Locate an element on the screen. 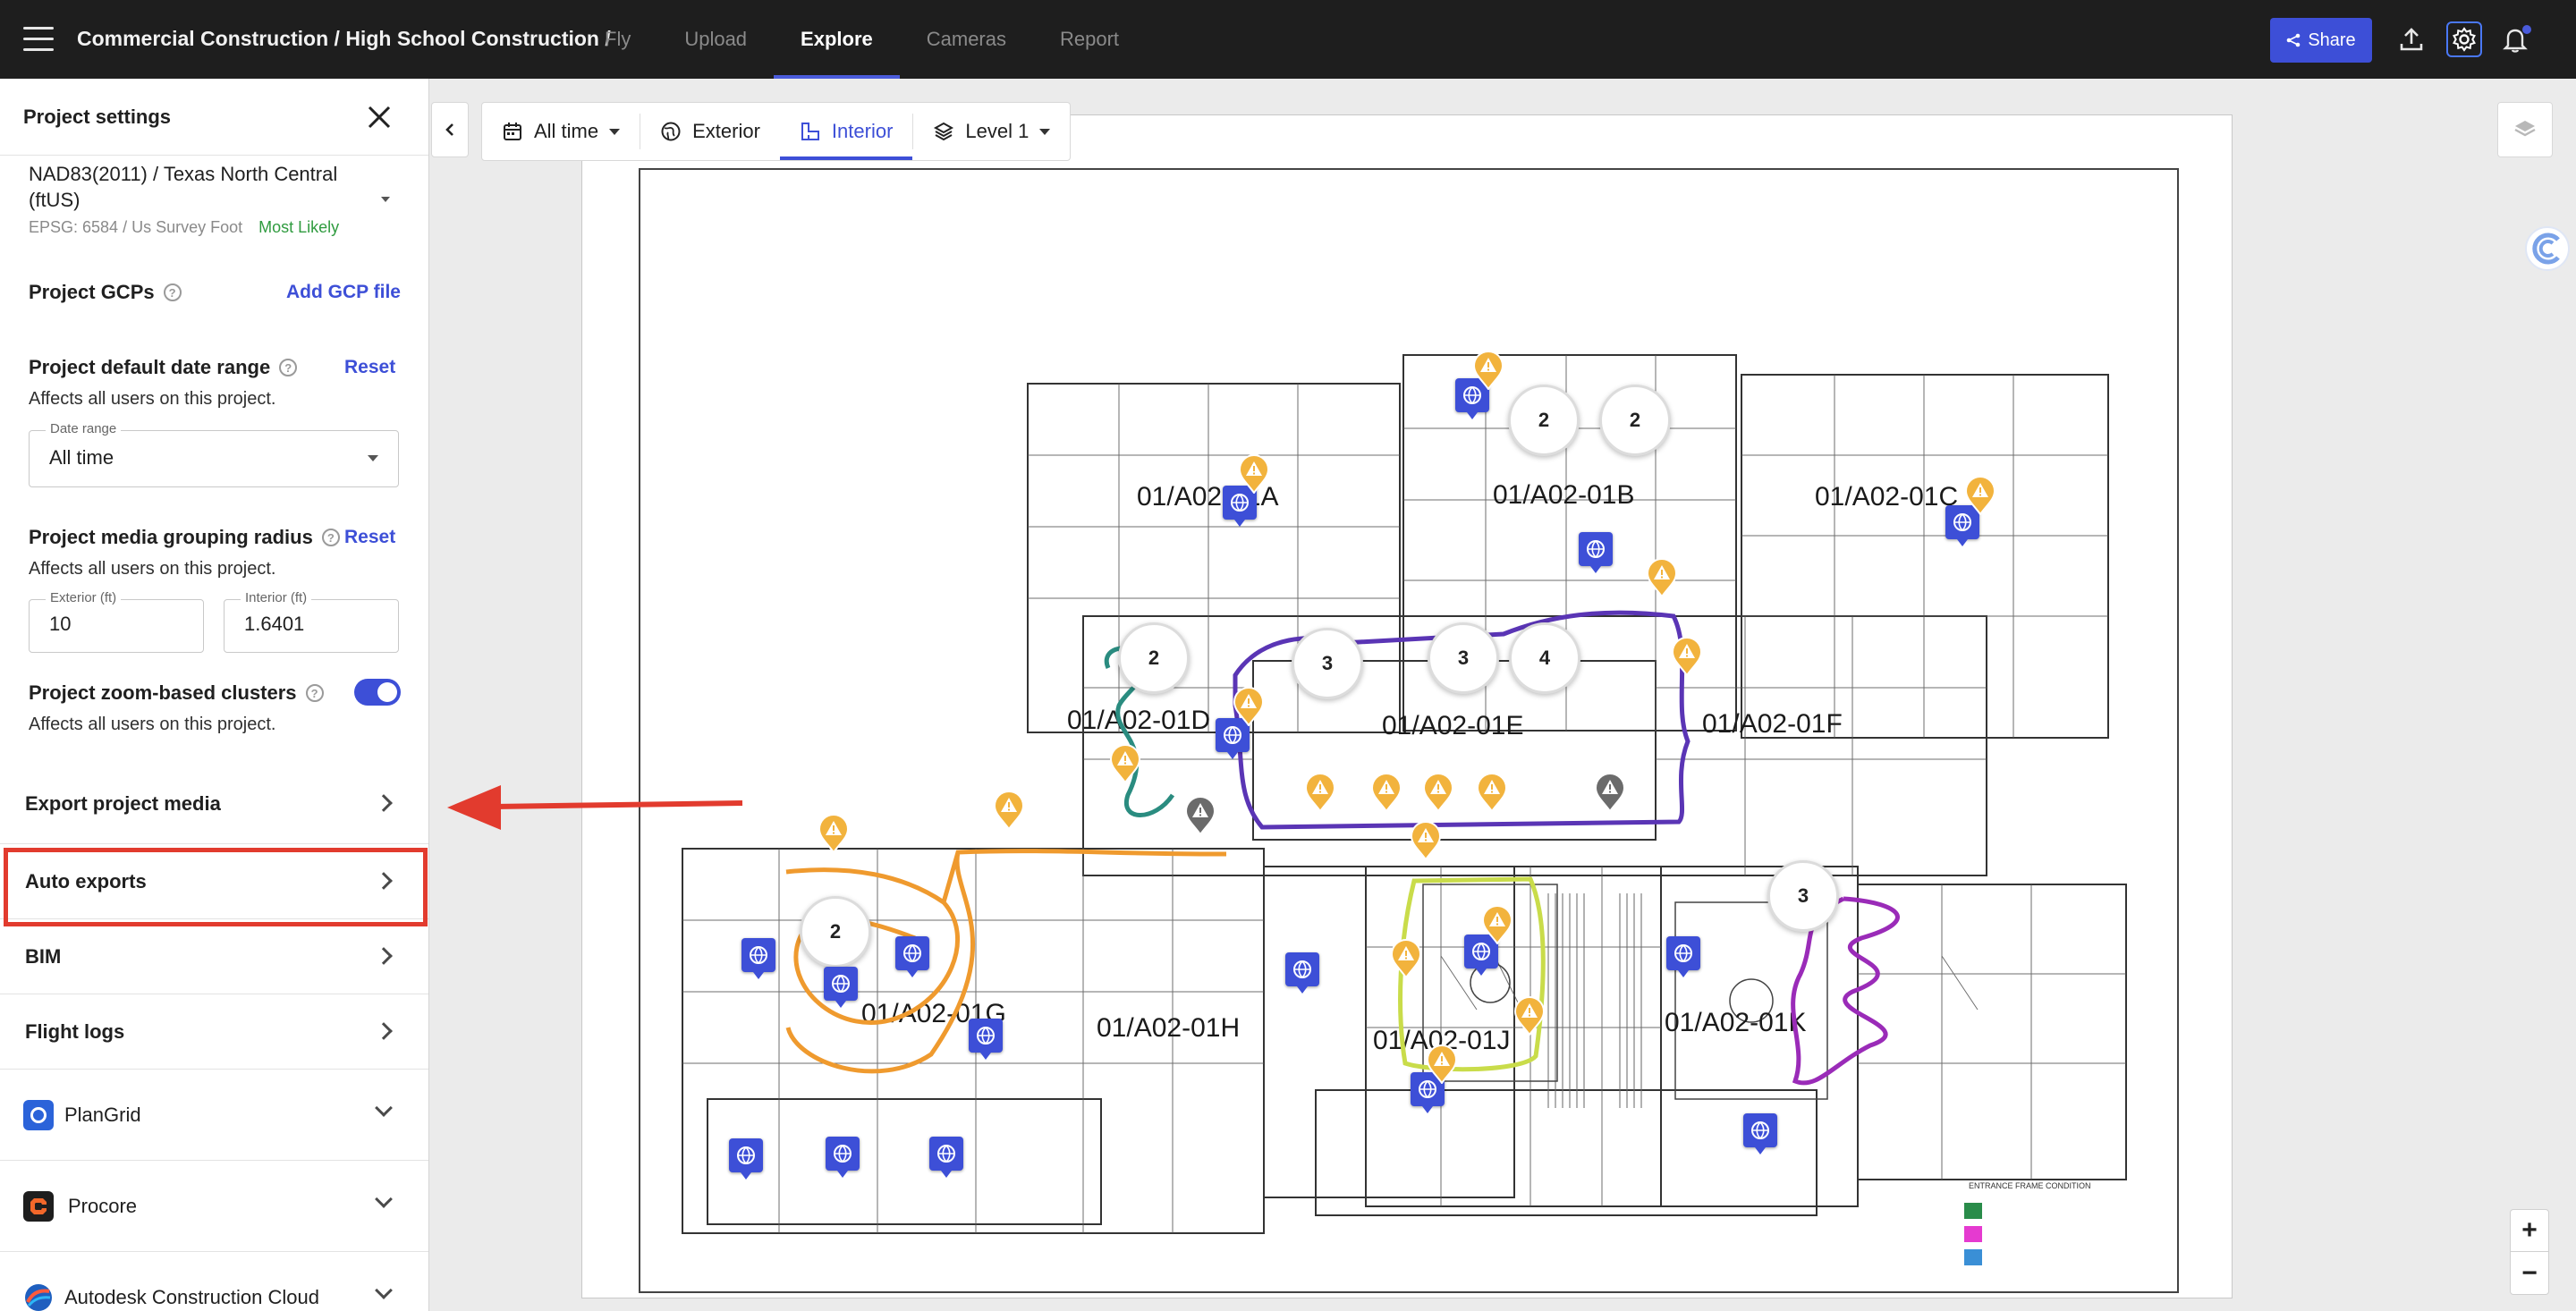  calendar-icon is located at coordinates (512, 131).